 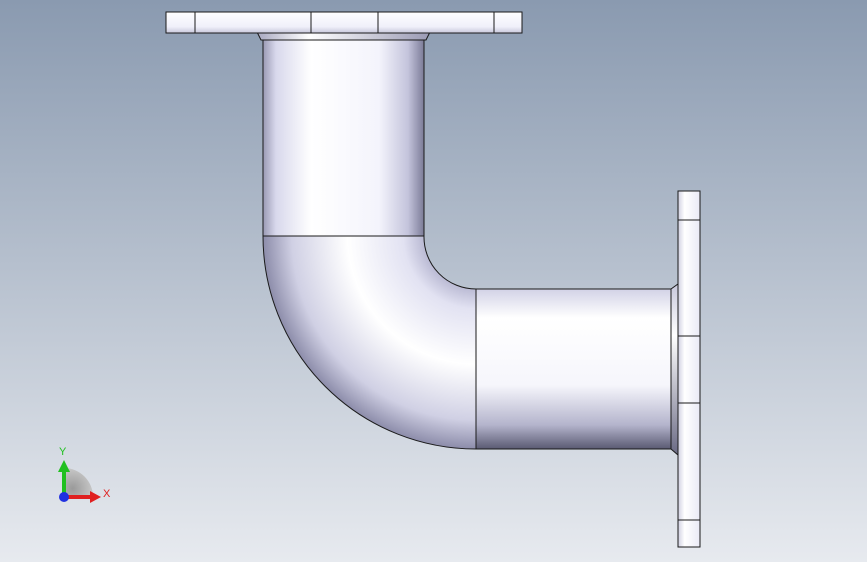 What do you see at coordinates (64, 497) in the screenshot?
I see `z-axis-dot` at bounding box center [64, 497].